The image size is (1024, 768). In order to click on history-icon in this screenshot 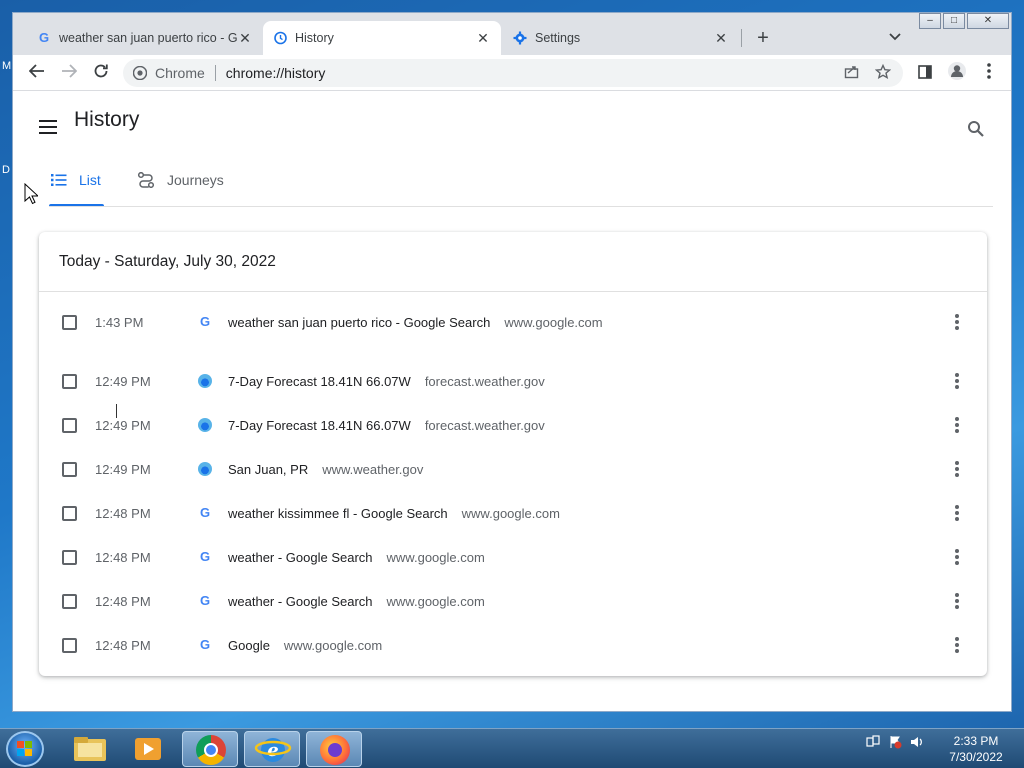, I will do `click(280, 38)`.